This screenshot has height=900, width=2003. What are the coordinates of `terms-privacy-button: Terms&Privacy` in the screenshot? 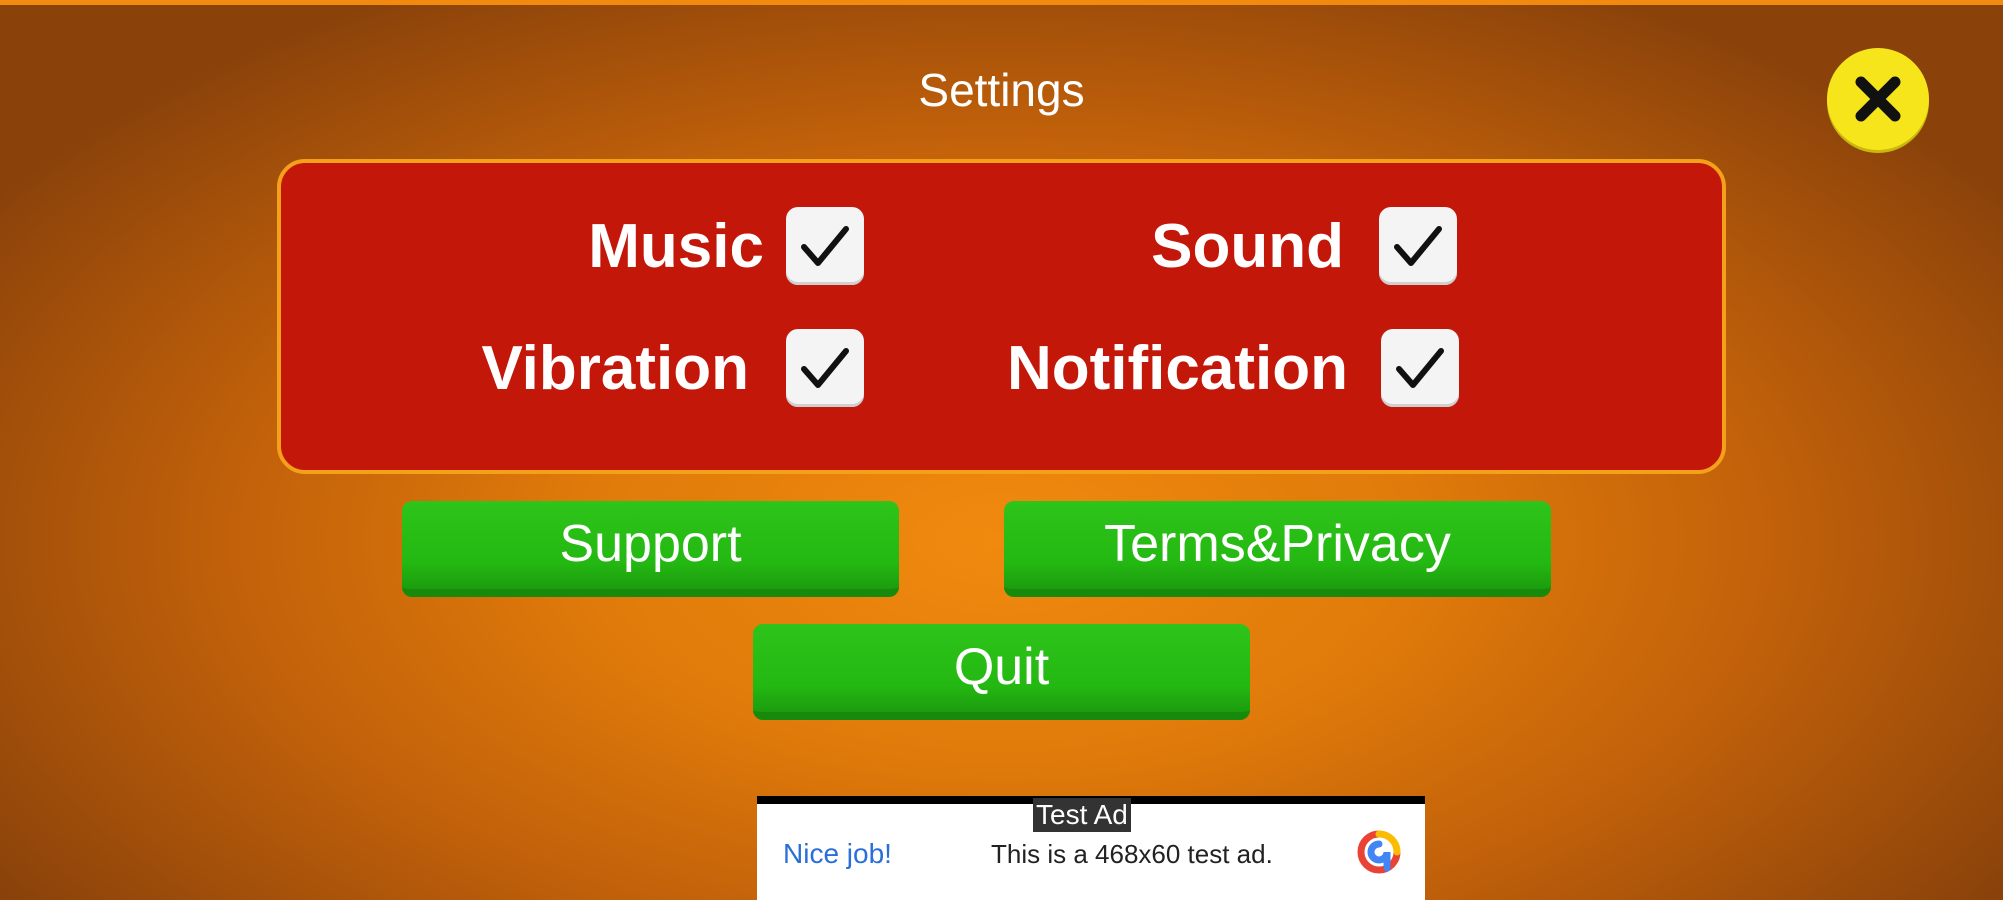 It's located at (1277, 549).